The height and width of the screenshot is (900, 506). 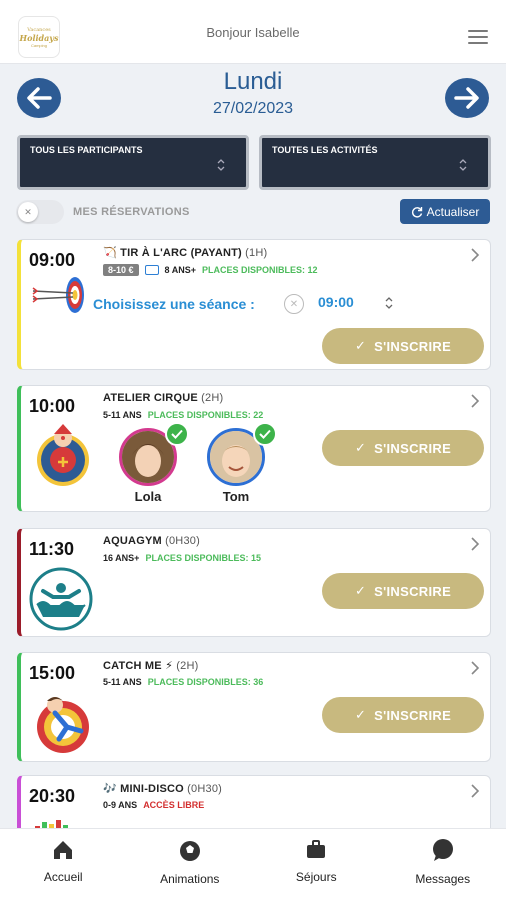 What do you see at coordinates (38, 45) in the screenshot?
I see `logo-line-3: Camping` at bounding box center [38, 45].